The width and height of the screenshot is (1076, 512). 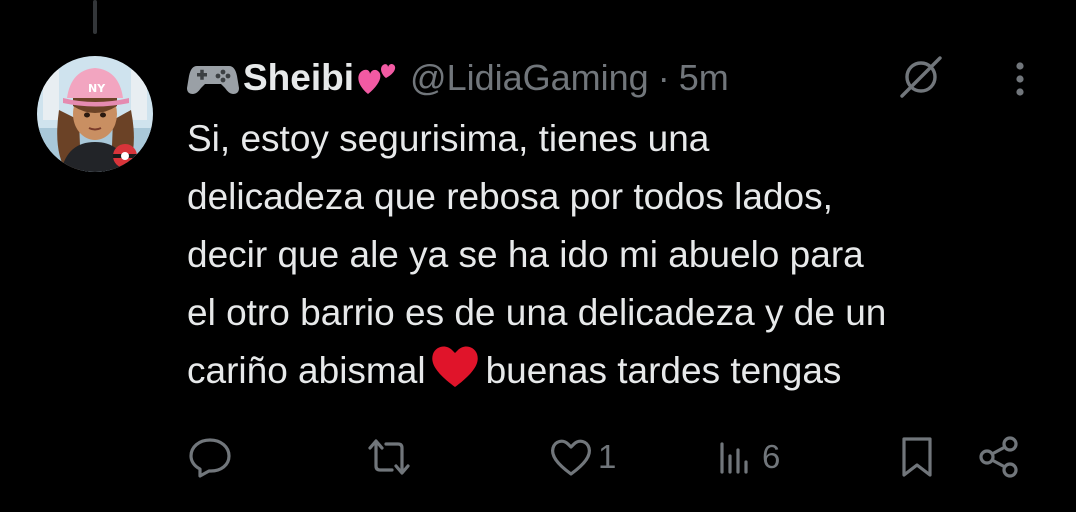 I want to click on bookmark-icon, so click(x=917, y=457).